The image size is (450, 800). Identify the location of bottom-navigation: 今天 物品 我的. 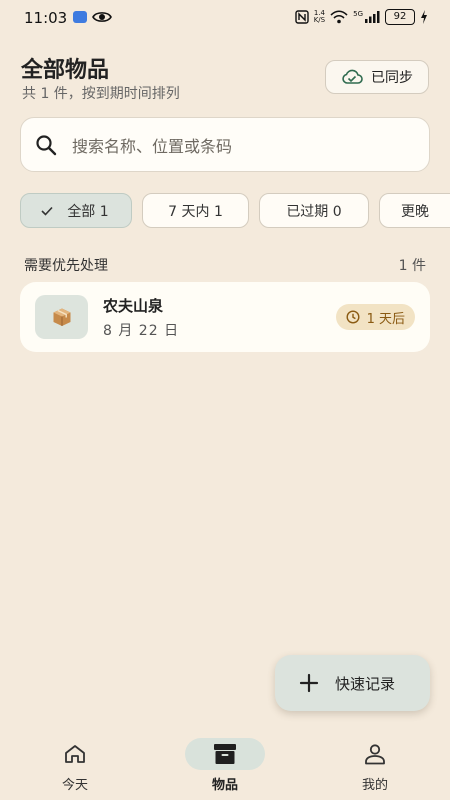
(225, 765).